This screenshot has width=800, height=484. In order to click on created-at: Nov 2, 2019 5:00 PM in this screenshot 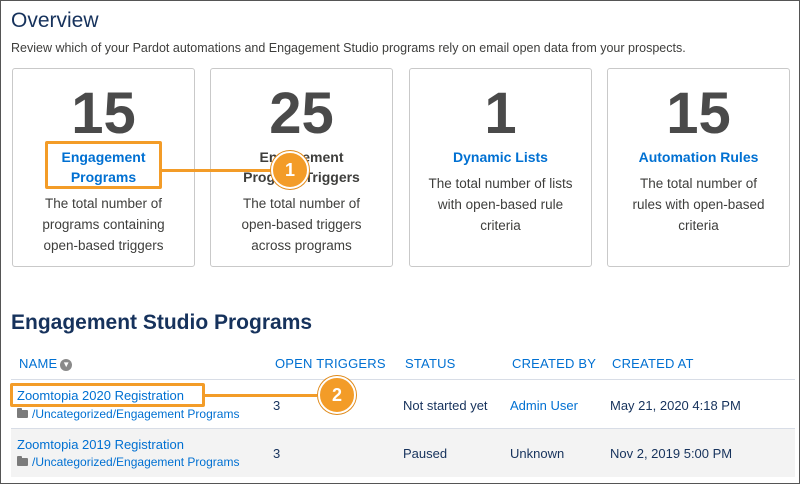, I will do `click(671, 453)`.